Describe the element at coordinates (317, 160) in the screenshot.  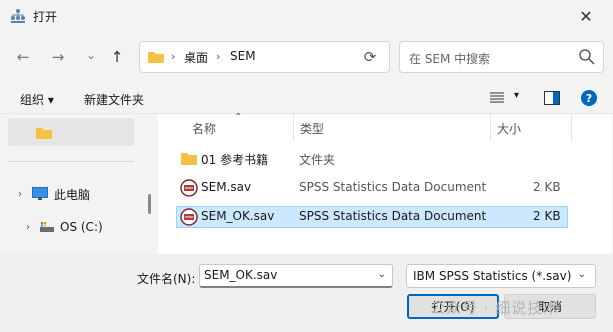
I see `file-type: 文件夹` at that location.